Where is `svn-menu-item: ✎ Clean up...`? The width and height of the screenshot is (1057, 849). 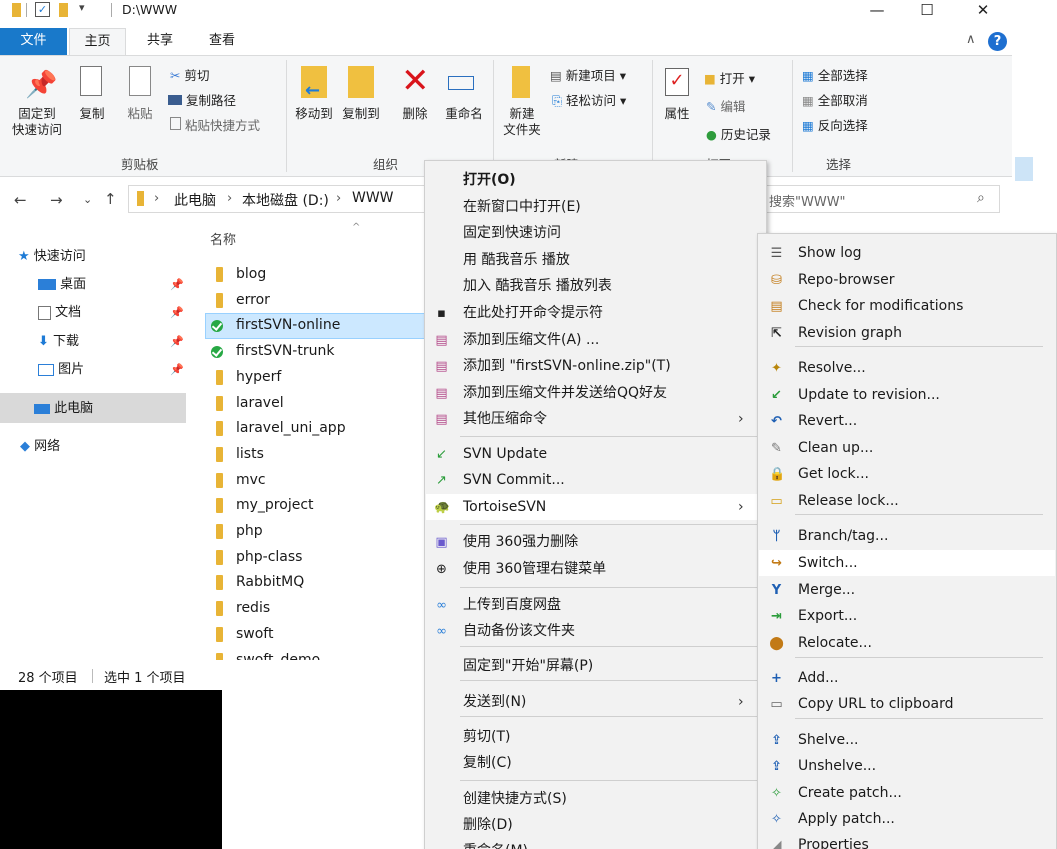 svn-menu-item: ✎ Clean up... is located at coordinates (907, 448).